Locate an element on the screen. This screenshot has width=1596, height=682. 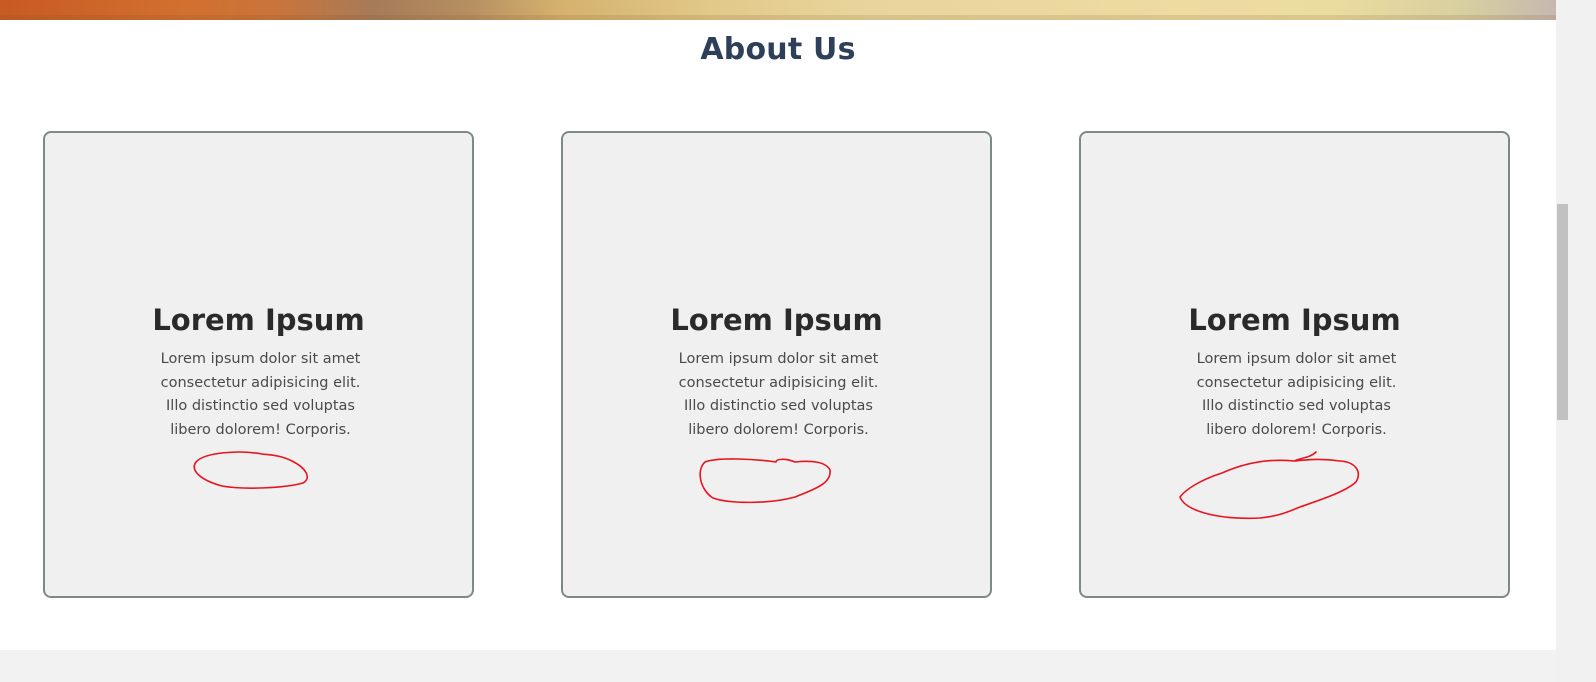
hero-image-bottom-edge is located at coordinates (778, 10).